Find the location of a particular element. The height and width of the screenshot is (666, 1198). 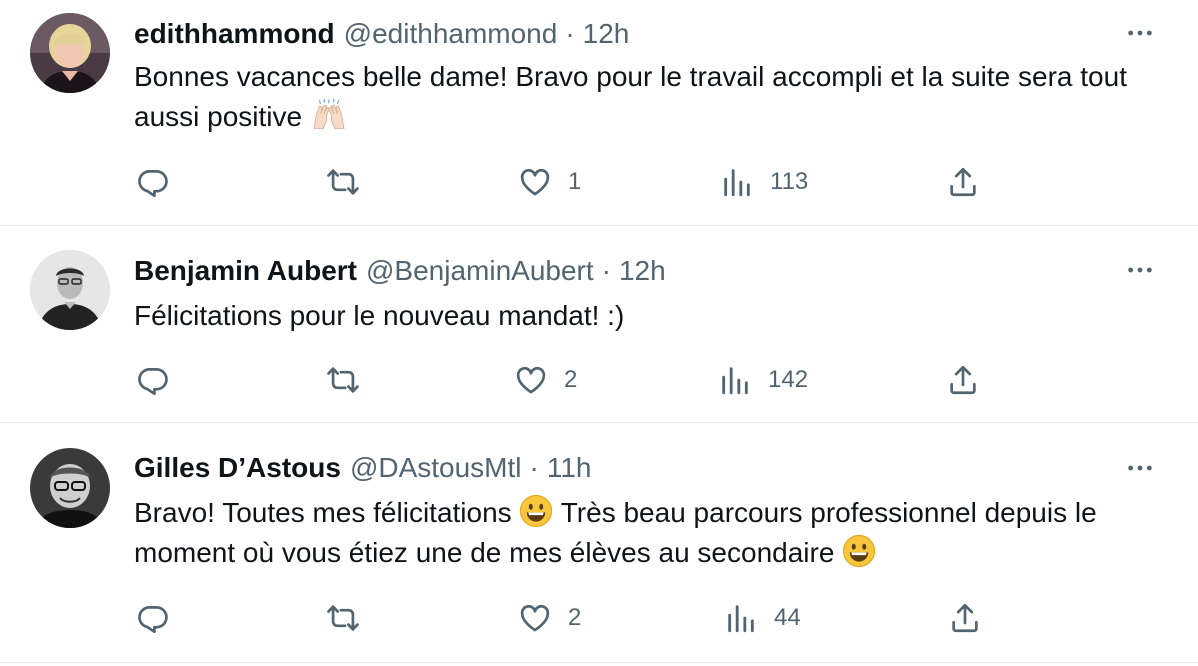

views-button: 44 is located at coordinates (762, 618).